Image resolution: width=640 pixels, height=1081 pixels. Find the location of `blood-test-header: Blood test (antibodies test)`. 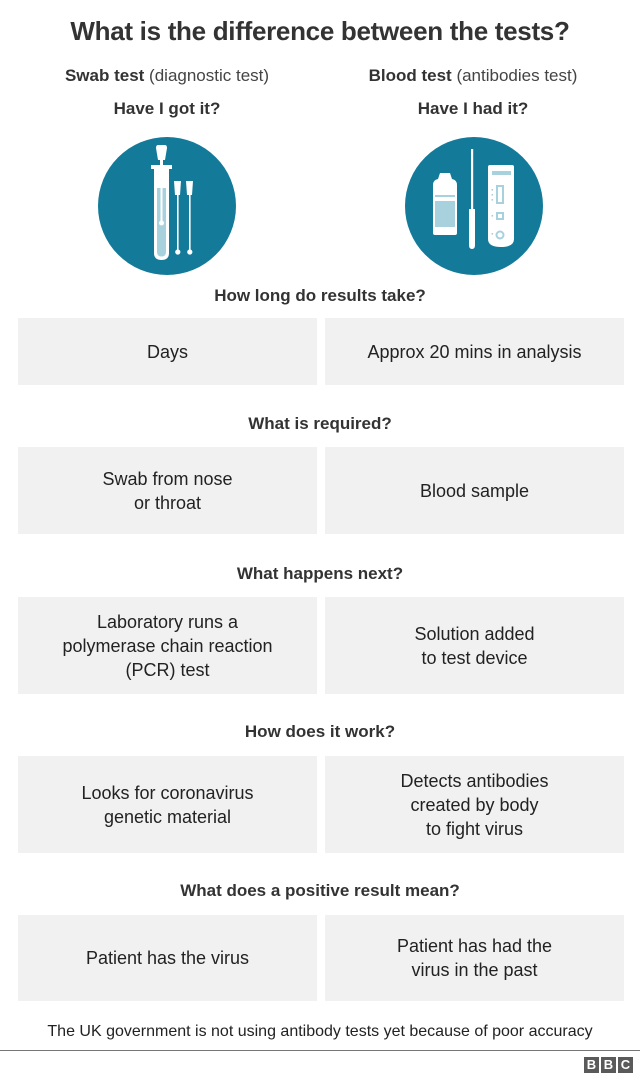

blood-test-header: Blood test (antibodies test) is located at coordinates (473, 76).